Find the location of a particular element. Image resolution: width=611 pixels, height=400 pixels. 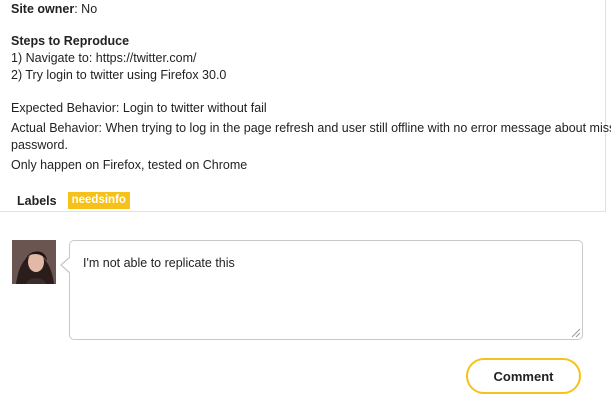

comment-input-text: I'm not able to replicate this is located at coordinates (159, 263).